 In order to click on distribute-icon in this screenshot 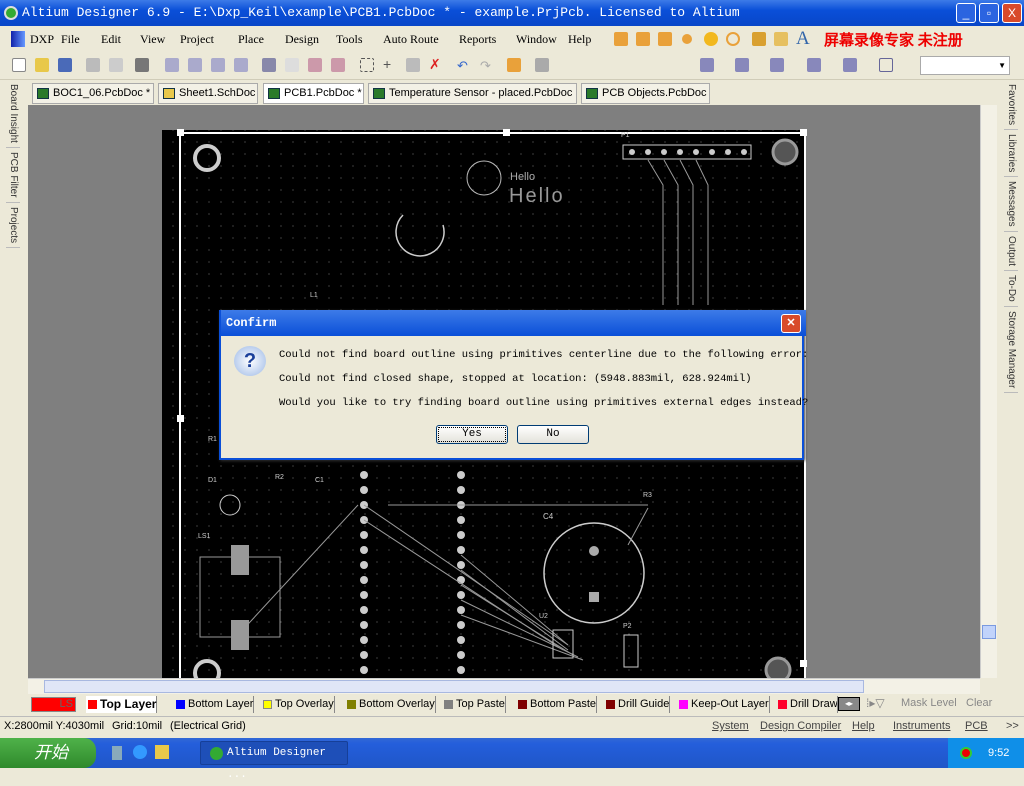, I will do `click(742, 65)`.